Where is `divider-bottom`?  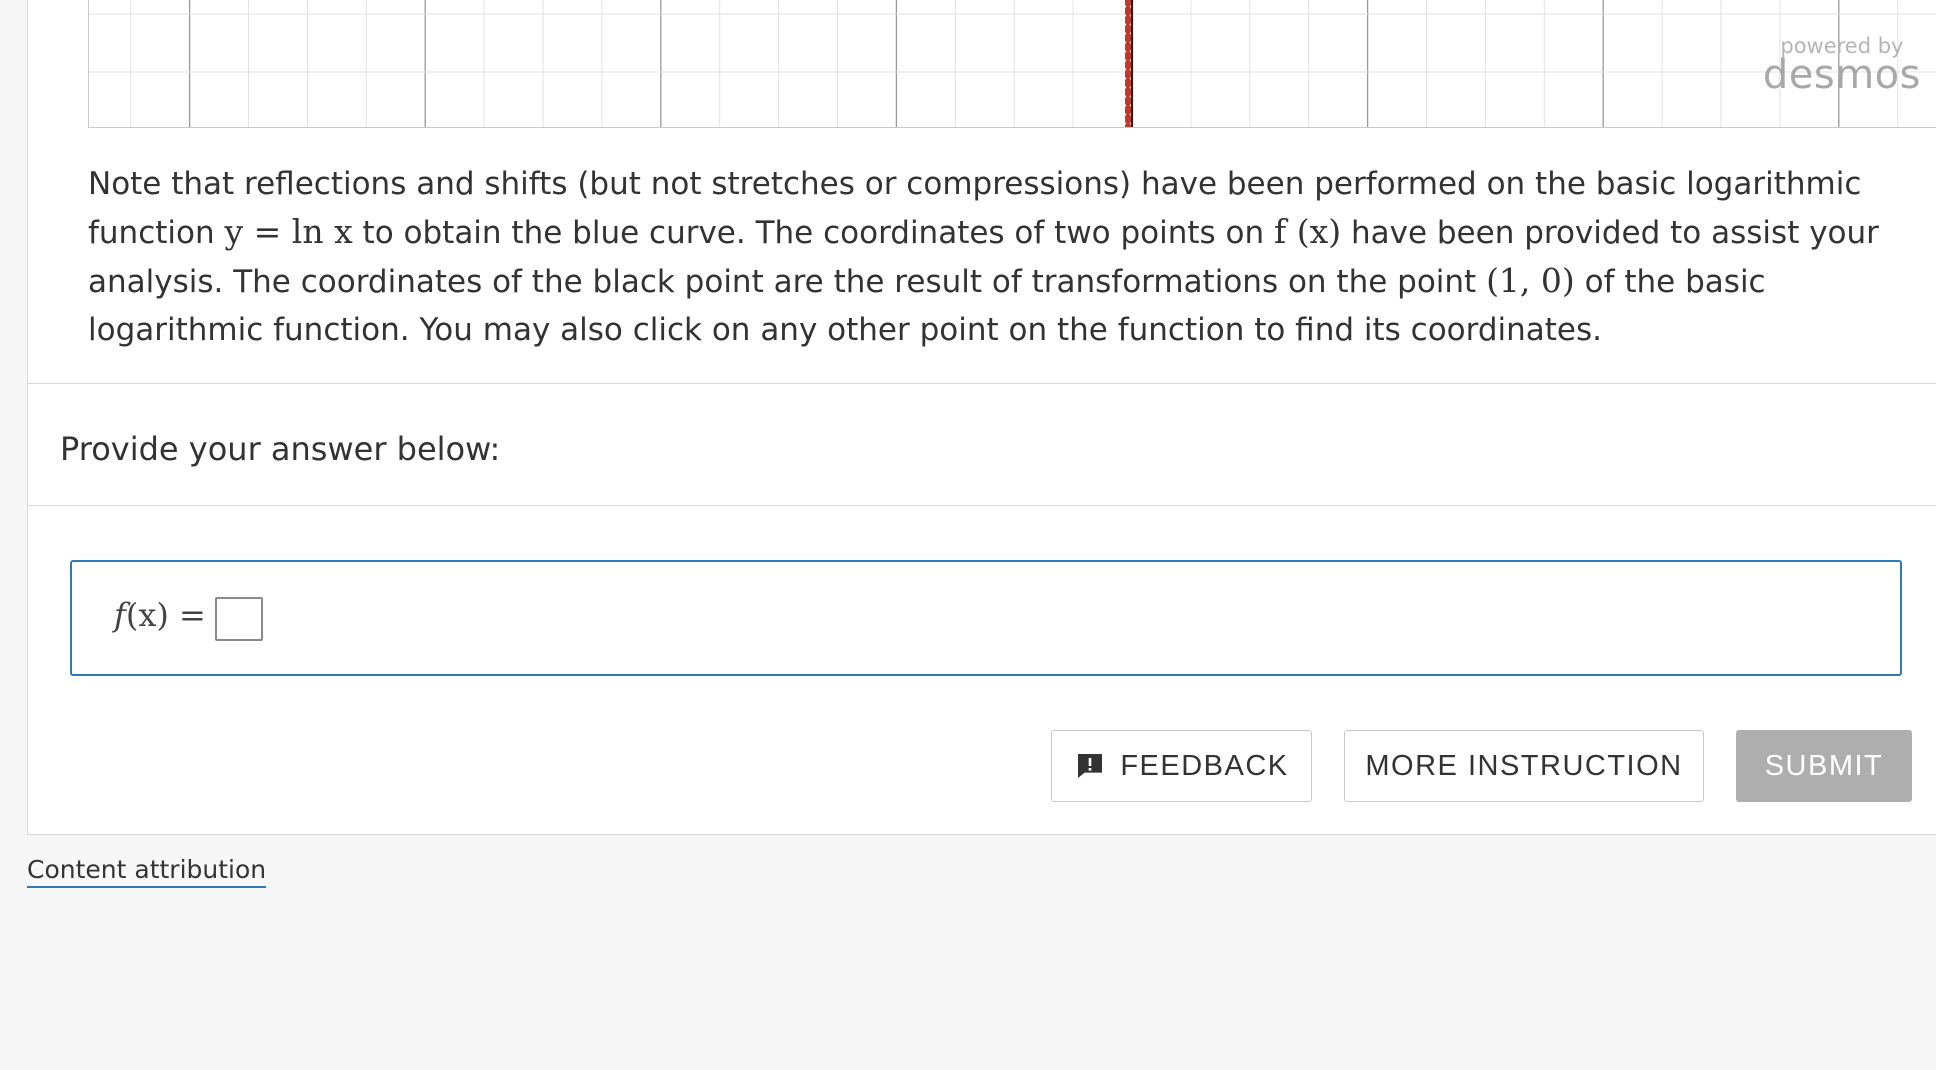
divider-bottom is located at coordinates (981, 505).